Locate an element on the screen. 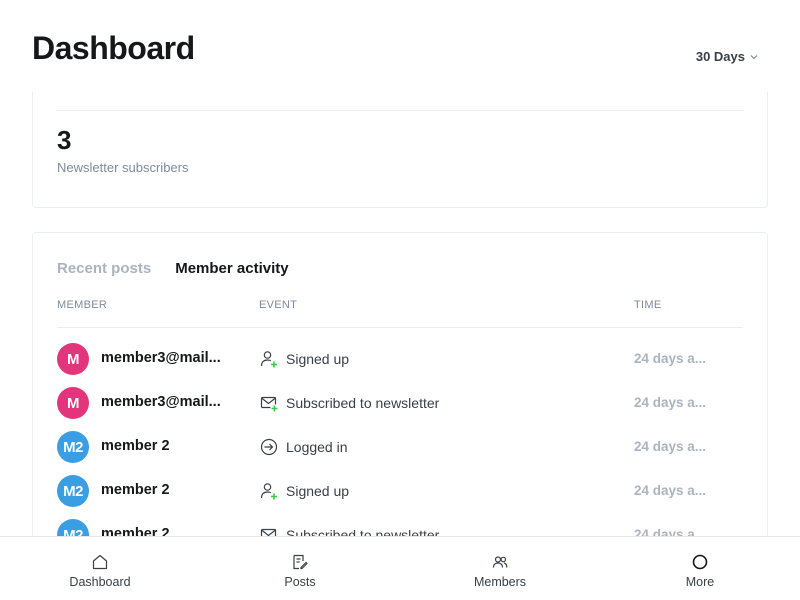 This screenshot has width=800, height=600. column-member: MEMBER is located at coordinates (82, 305).